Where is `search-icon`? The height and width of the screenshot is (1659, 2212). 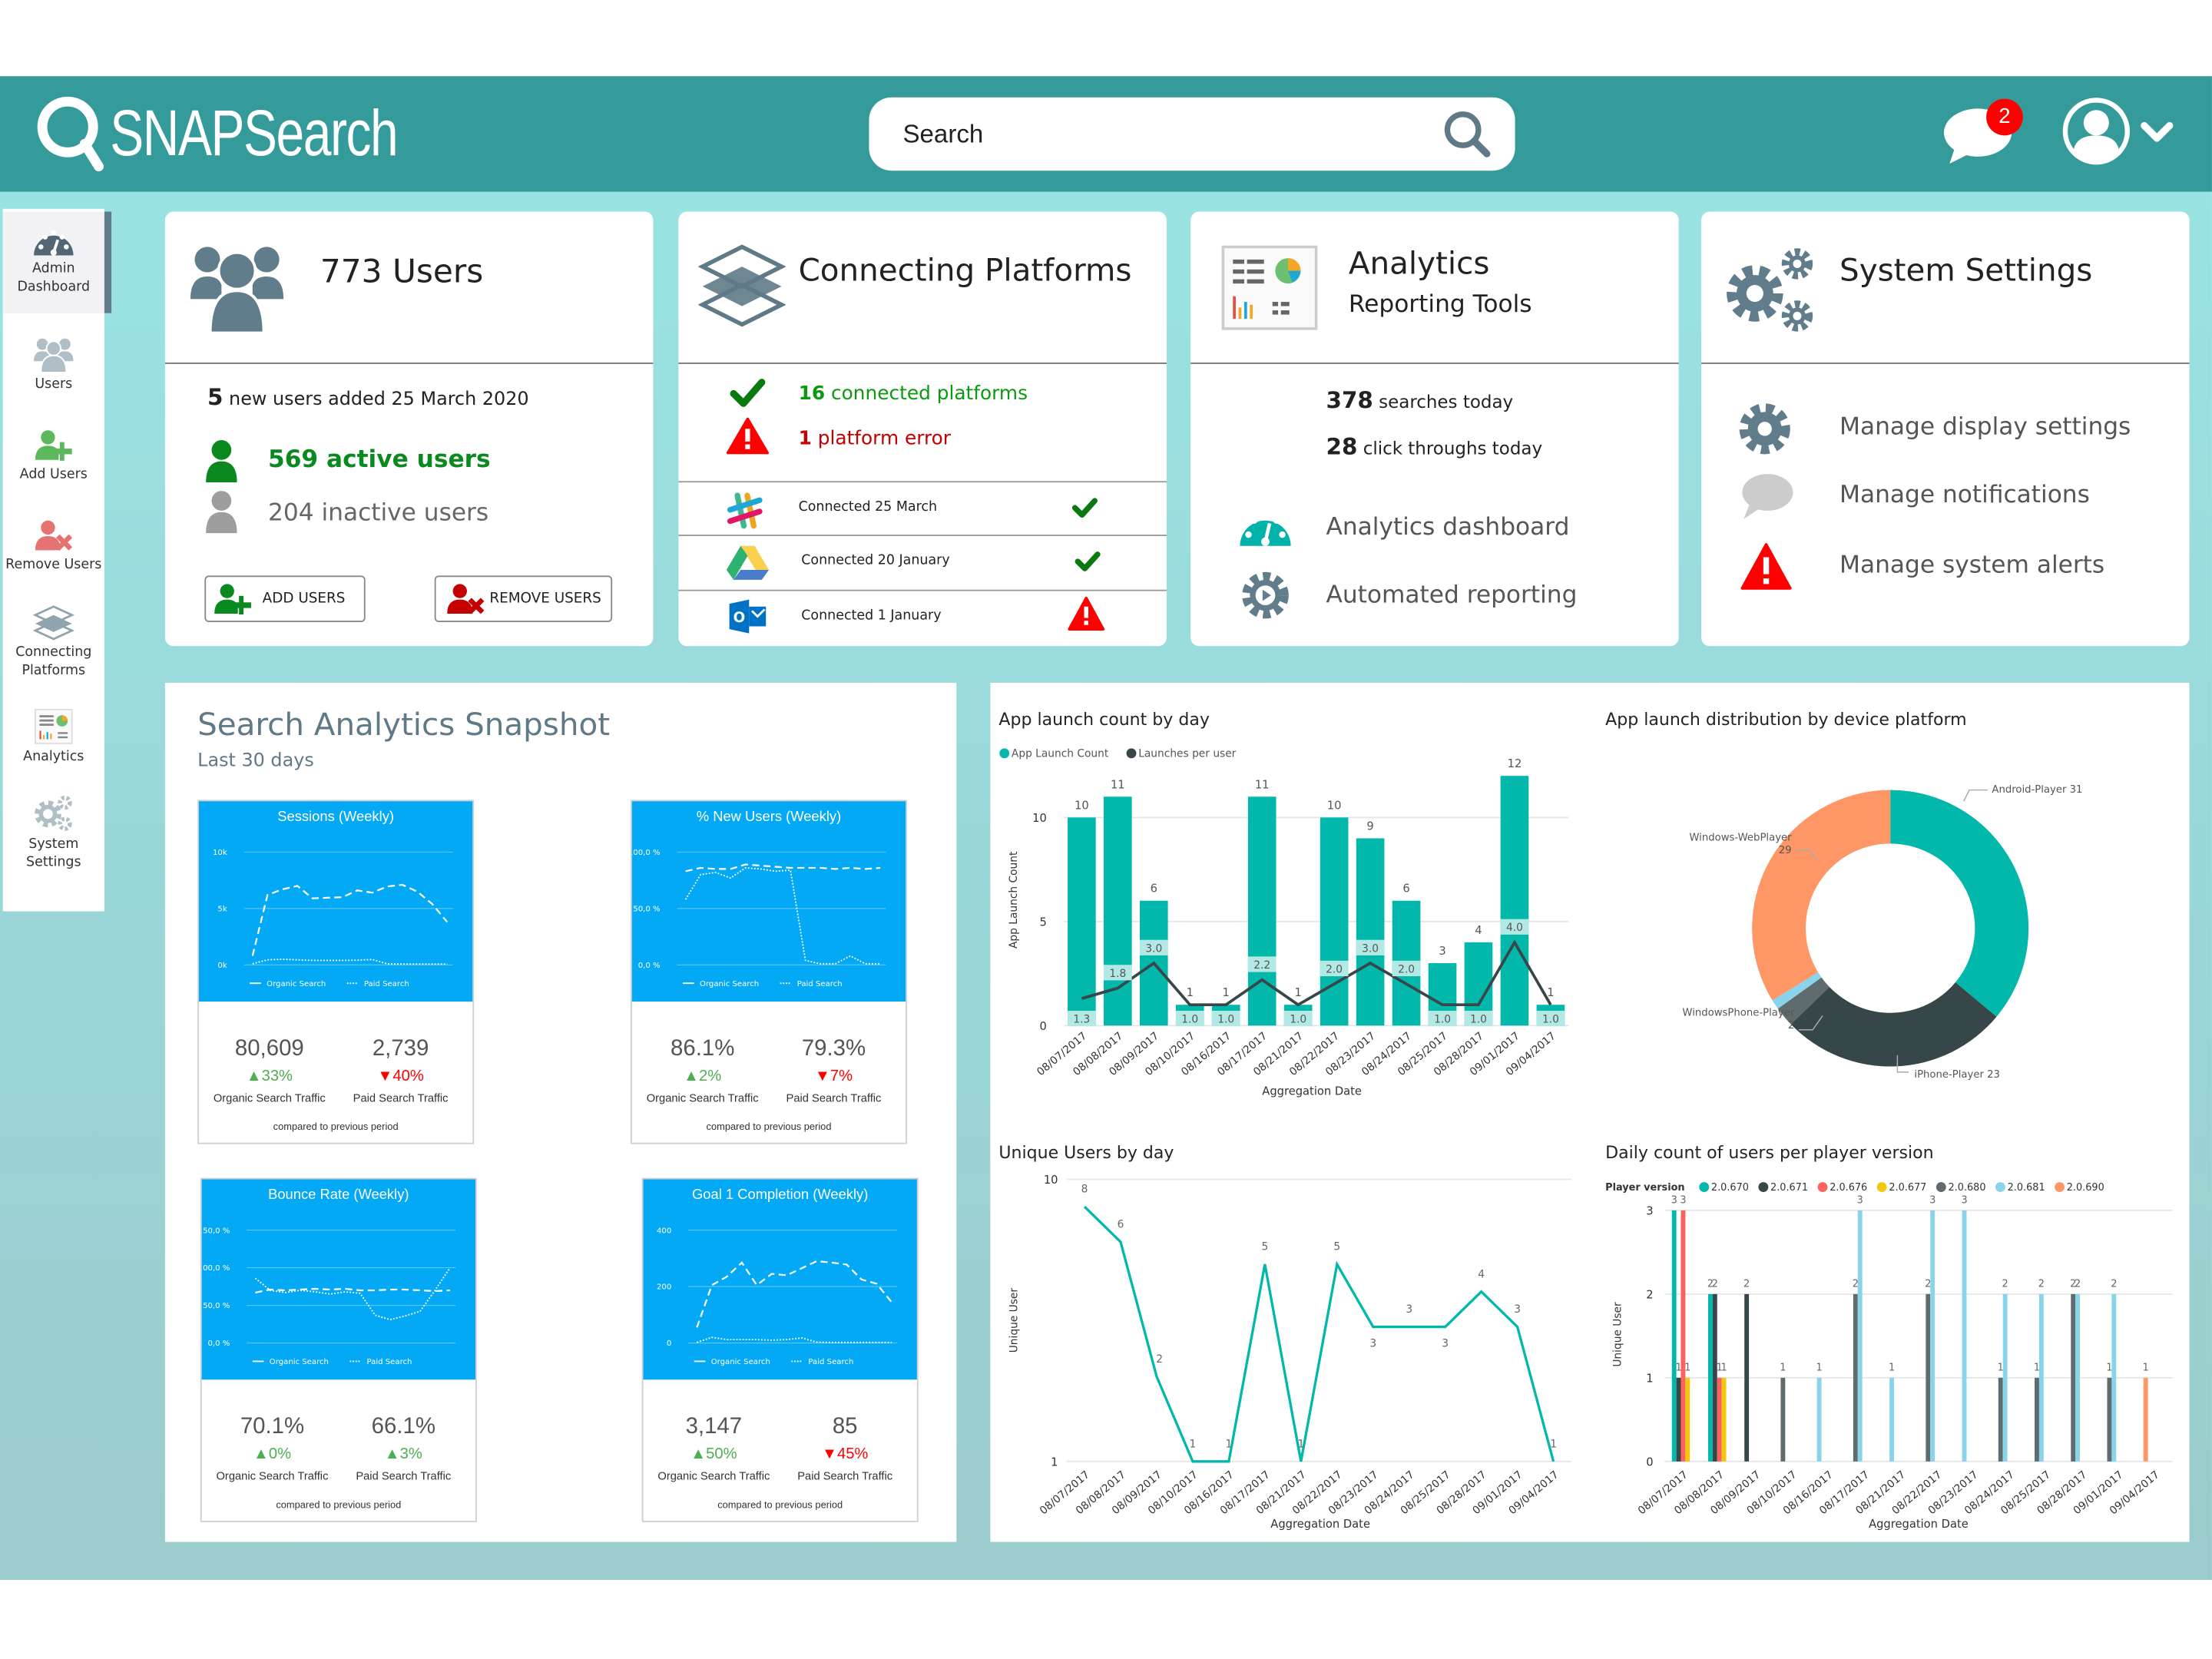 search-icon is located at coordinates (1467, 133).